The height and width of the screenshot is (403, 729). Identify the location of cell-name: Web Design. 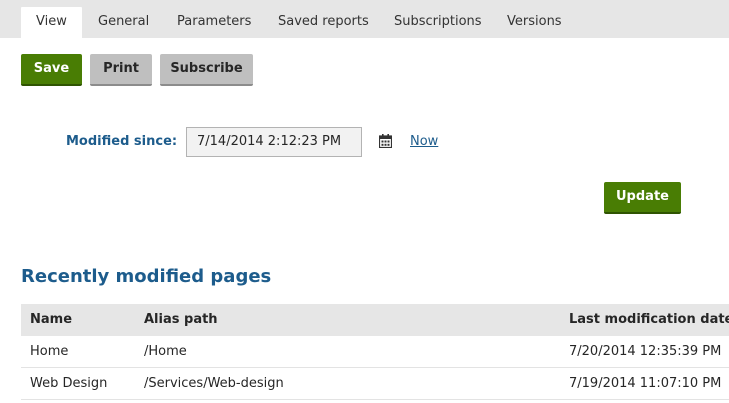
(69, 383).